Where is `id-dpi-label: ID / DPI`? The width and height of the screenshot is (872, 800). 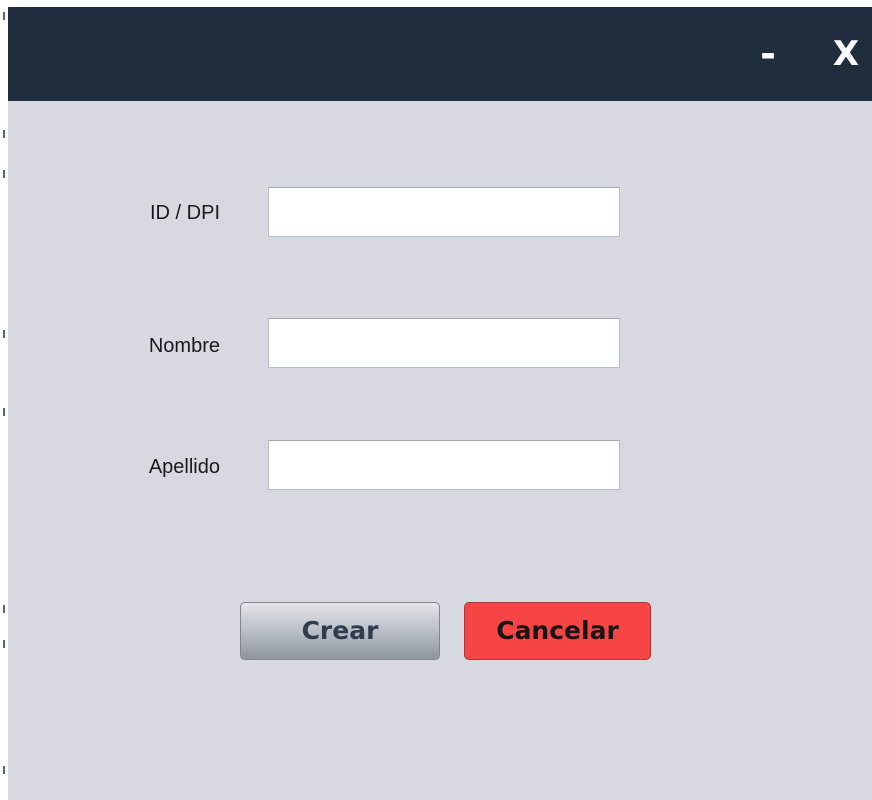 id-dpi-label: ID / DPI is located at coordinates (184, 213).